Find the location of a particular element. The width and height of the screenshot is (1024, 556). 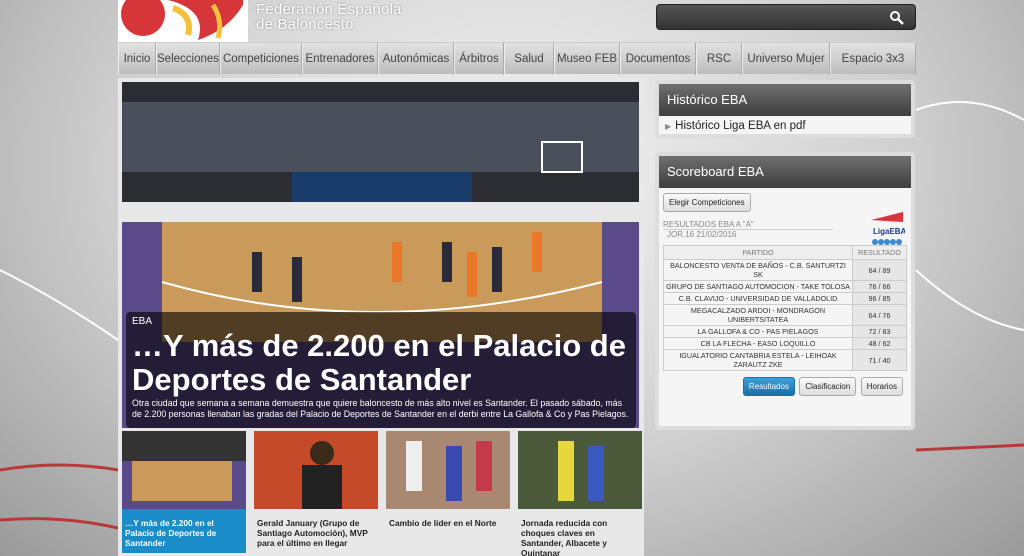

match-cell: LA GALLOFA & CO - PAS PIELAGOS is located at coordinates (758, 331).